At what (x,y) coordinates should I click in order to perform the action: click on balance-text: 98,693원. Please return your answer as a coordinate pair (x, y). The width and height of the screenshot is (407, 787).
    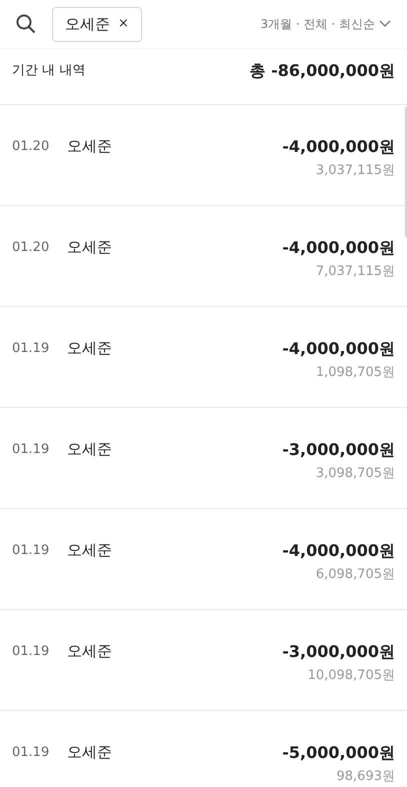
    Looking at the image, I should click on (365, 777).